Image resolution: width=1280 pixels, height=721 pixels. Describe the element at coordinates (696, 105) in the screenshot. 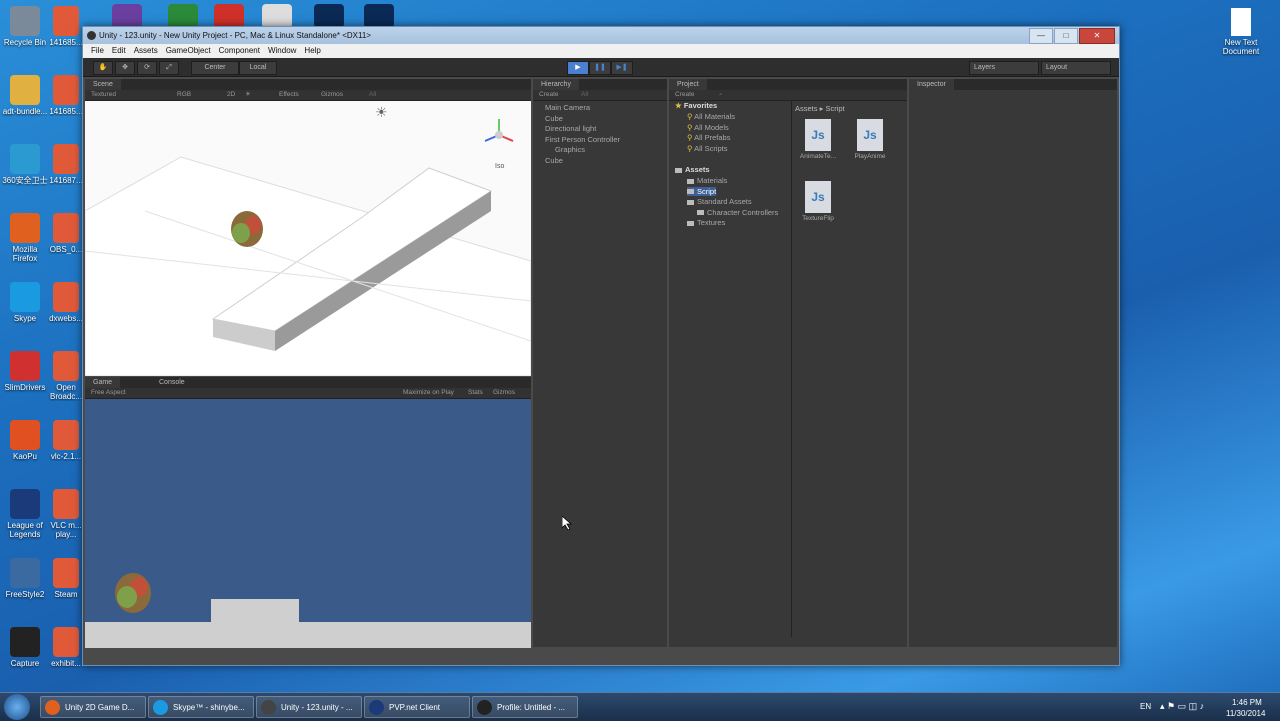

I see `favorites-header: ★ Favorites` at that location.